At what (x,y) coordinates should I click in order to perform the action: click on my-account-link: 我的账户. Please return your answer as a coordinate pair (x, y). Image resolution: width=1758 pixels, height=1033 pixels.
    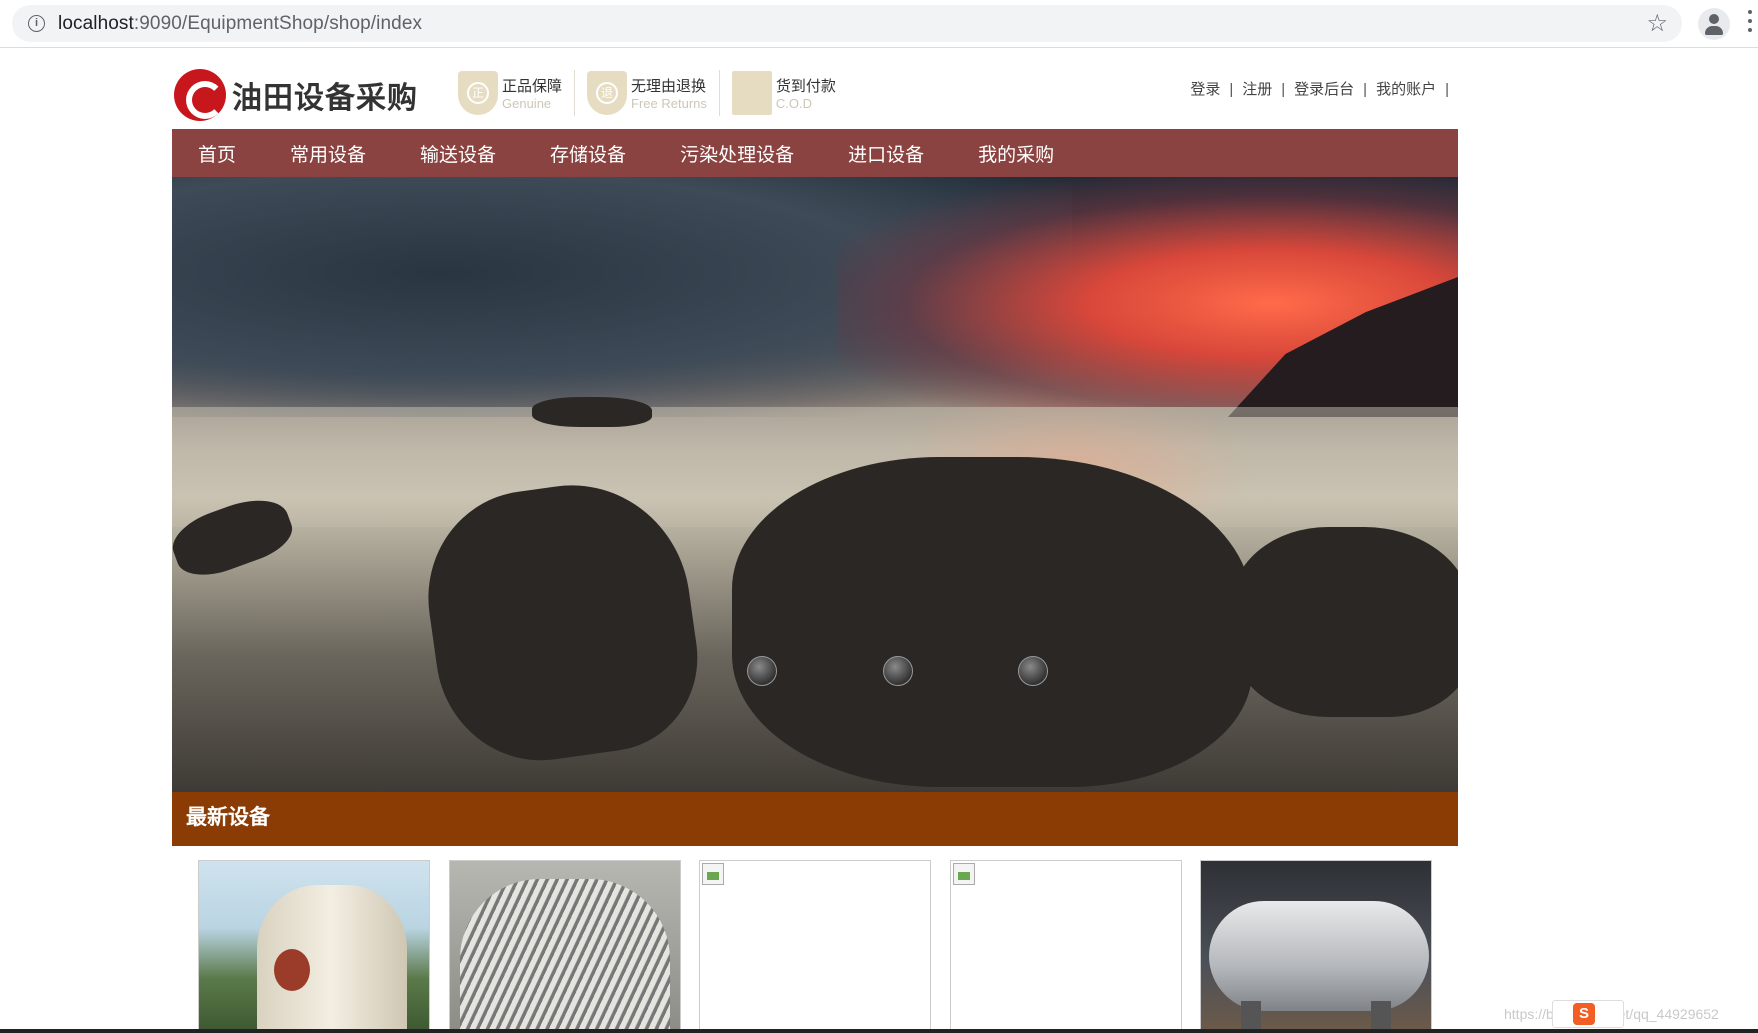
    Looking at the image, I should click on (1406, 89).